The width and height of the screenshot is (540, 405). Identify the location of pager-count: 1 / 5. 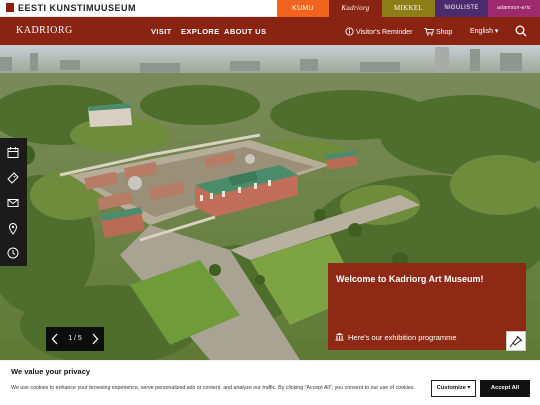
(75, 338).